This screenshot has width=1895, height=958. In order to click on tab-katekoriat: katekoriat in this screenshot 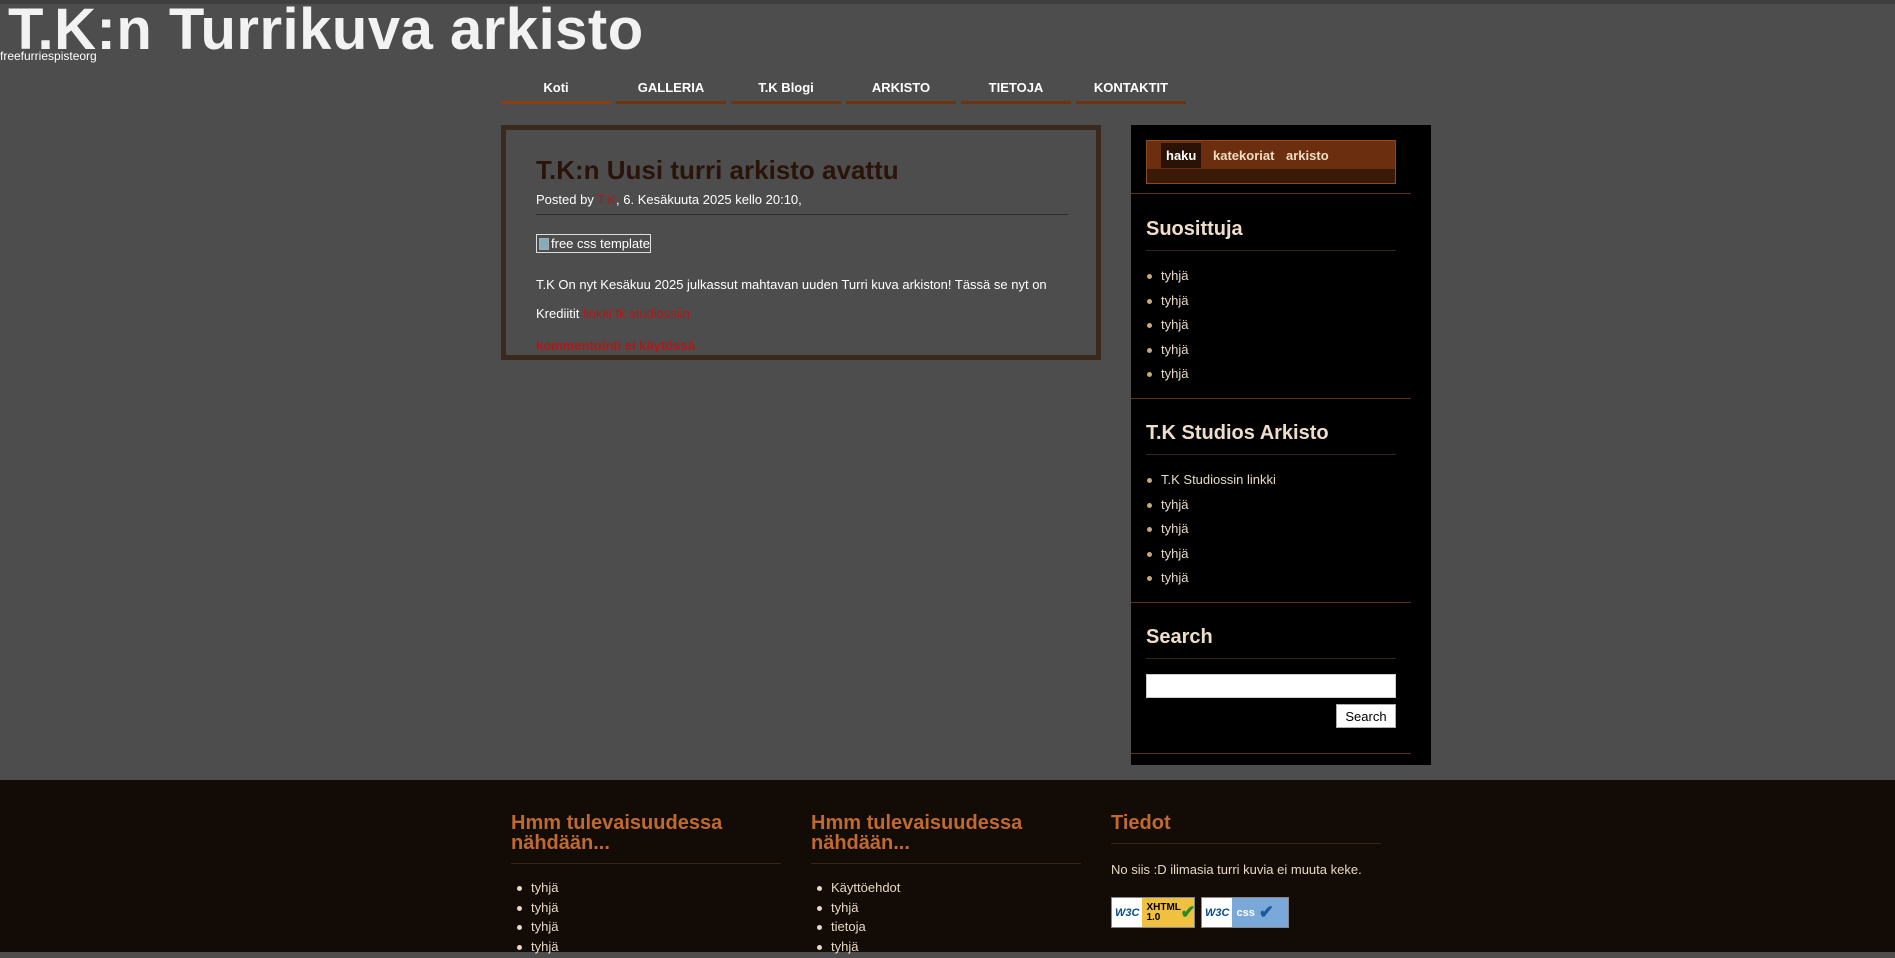, I will do `click(1243, 155)`.